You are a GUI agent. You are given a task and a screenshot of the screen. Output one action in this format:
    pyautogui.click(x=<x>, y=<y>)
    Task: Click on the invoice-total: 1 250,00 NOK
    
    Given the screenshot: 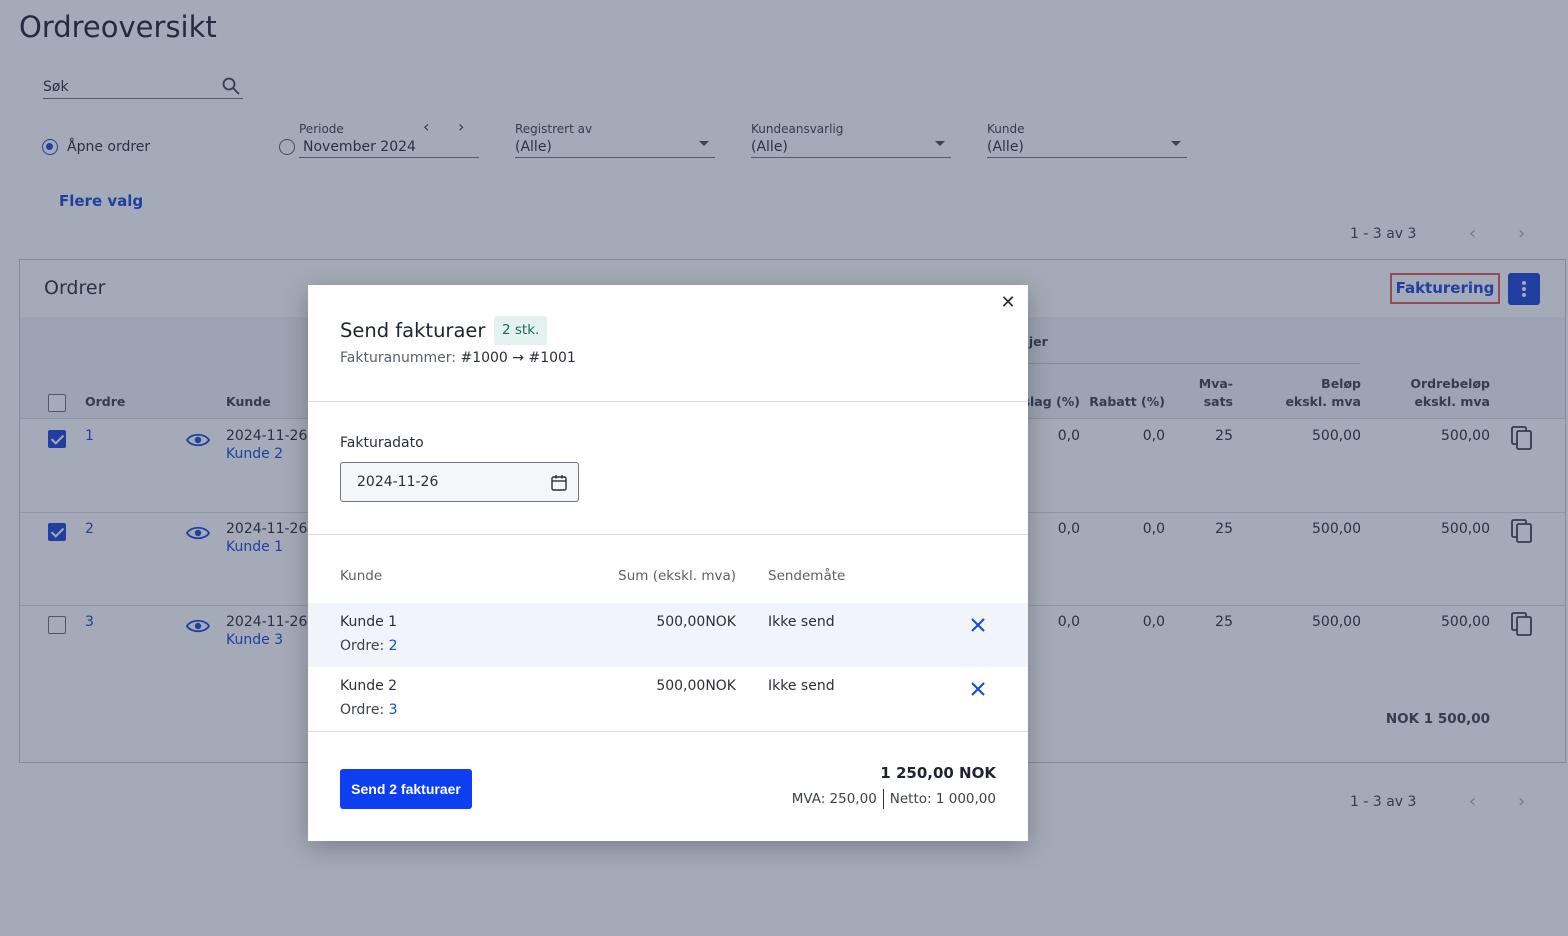 What is the action you would take?
    pyautogui.click(x=938, y=773)
    